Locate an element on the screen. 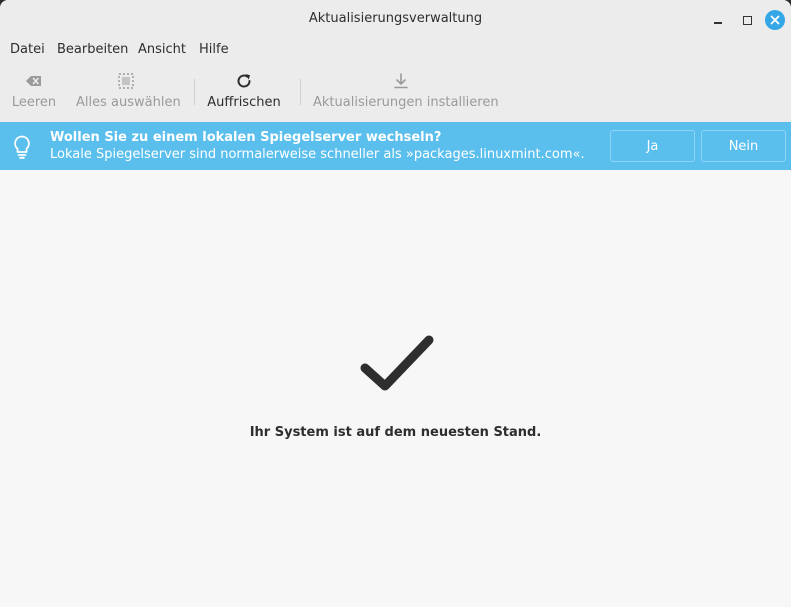  yes-button: Ja is located at coordinates (652, 146).